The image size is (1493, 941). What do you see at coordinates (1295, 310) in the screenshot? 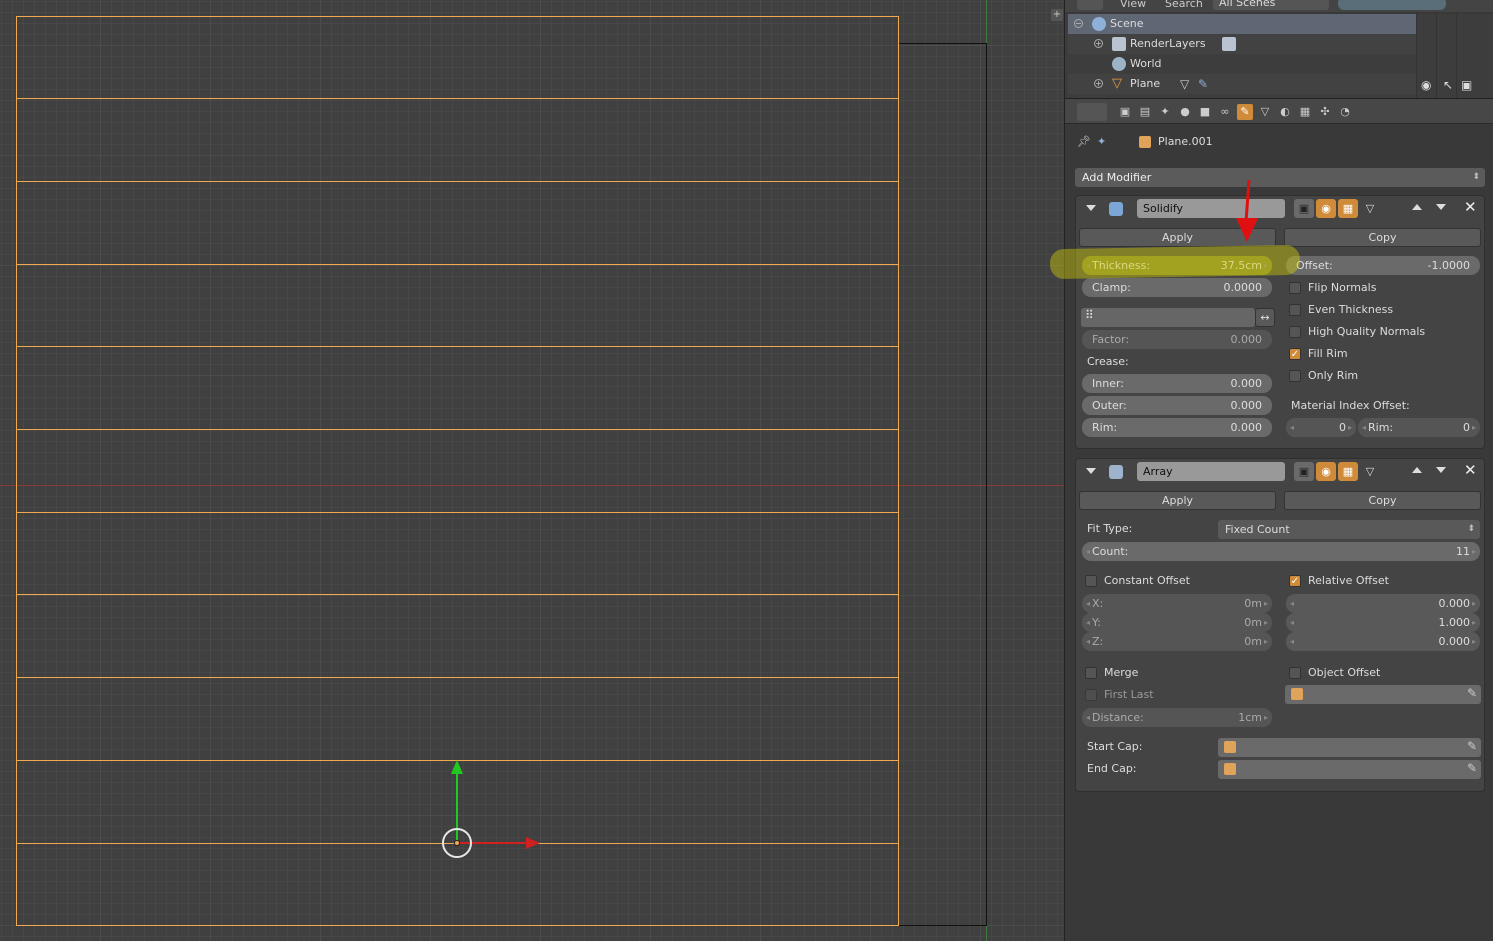
I see `even-thickness-checkbox` at bounding box center [1295, 310].